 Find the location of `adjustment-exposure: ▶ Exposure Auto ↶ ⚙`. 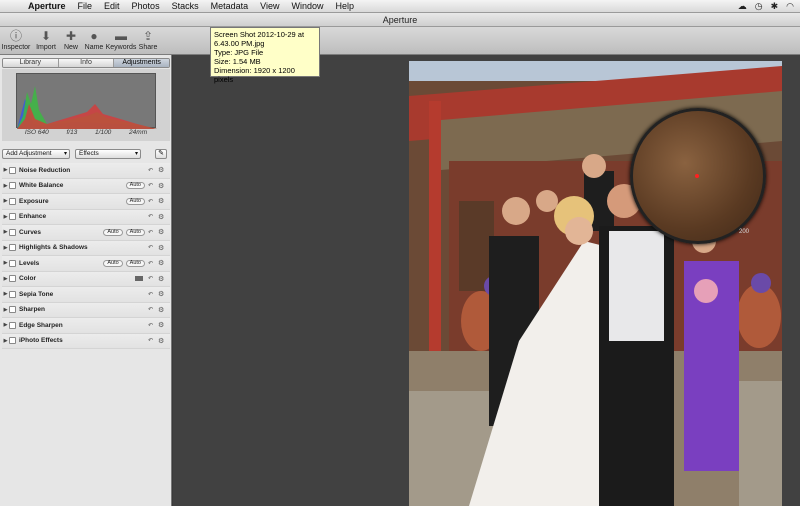

adjustment-exposure: ▶ Exposure Auto ↶ ⚙ is located at coordinates (86, 202).